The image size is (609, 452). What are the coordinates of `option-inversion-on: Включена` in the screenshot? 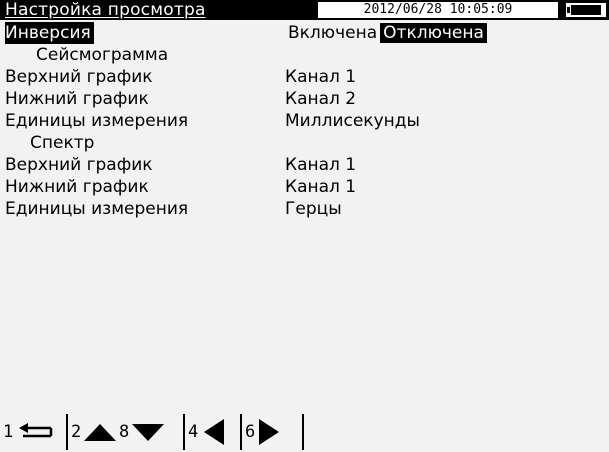 It's located at (332, 33).